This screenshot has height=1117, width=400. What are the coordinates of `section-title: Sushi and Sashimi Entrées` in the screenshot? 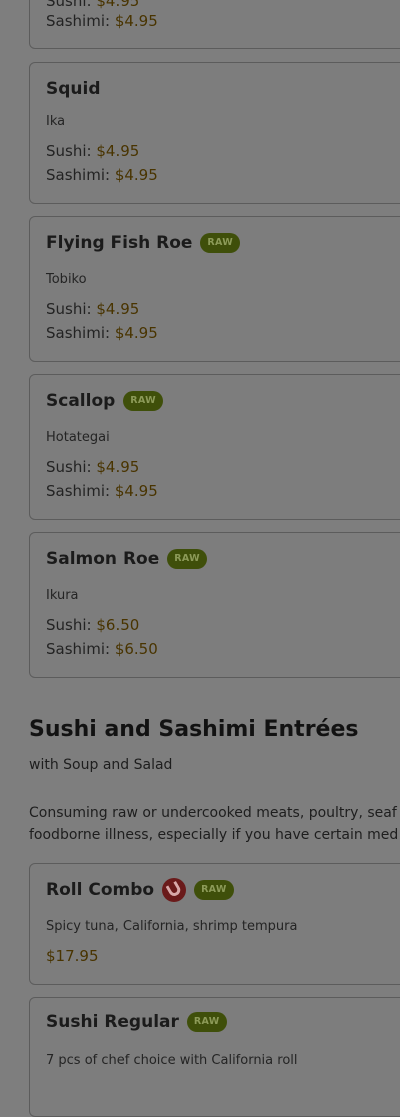 It's located at (194, 729).